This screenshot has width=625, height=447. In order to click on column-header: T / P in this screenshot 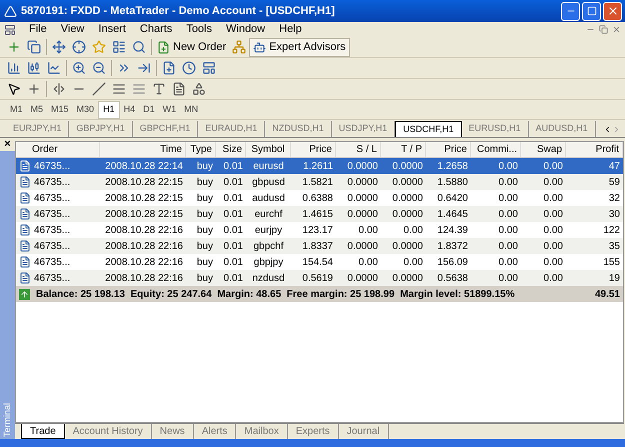, I will do `click(403, 149)`.